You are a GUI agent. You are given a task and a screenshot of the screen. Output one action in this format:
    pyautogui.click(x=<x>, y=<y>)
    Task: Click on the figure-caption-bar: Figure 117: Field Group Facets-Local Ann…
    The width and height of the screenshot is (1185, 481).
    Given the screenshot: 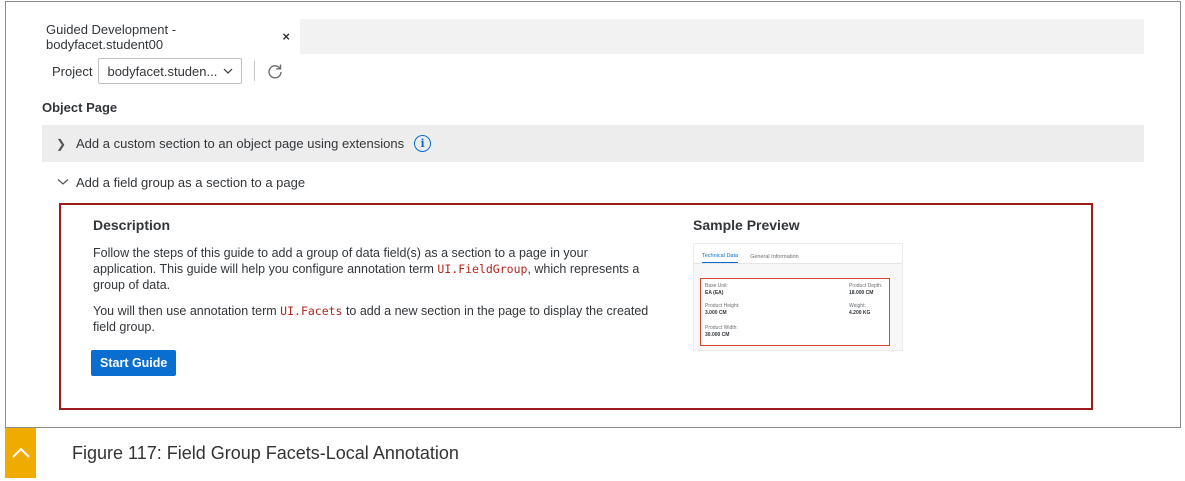 What is the action you would take?
    pyautogui.click(x=593, y=452)
    